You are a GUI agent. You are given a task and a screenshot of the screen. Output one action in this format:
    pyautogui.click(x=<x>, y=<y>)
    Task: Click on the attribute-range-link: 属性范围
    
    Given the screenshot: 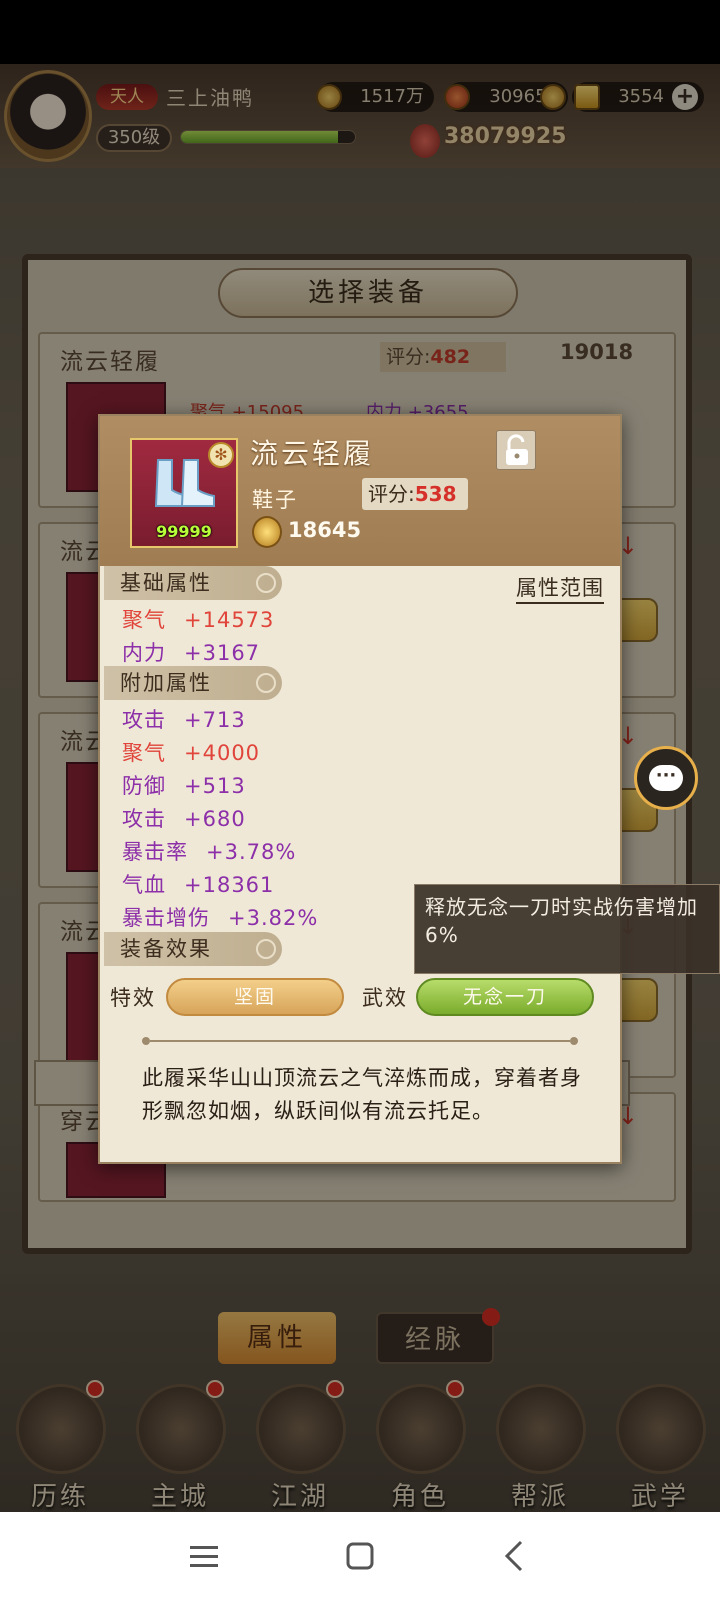 What is the action you would take?
    pyautogui.click(x=560, y=588)
    